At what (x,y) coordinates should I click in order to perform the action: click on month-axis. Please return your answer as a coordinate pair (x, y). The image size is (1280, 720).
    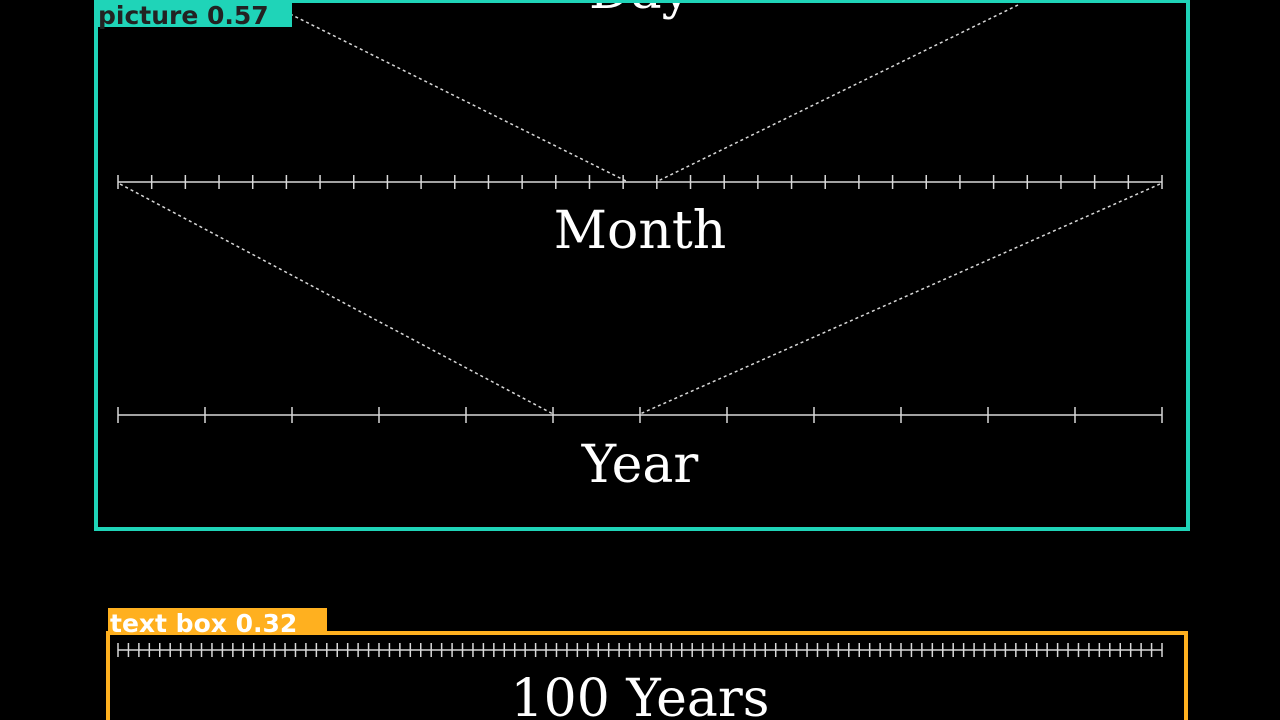
    Looking at the image, I should click on (640, 182).